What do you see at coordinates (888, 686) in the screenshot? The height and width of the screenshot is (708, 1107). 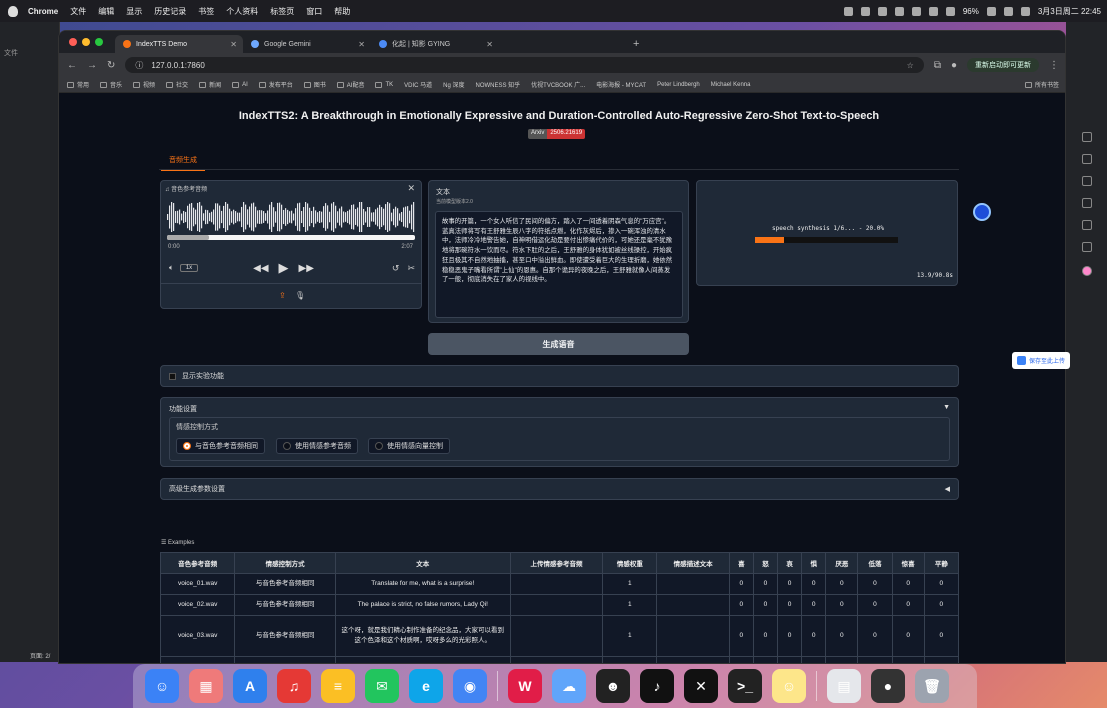 I see `obs-icon: ●` at bounding box center [888, 686].